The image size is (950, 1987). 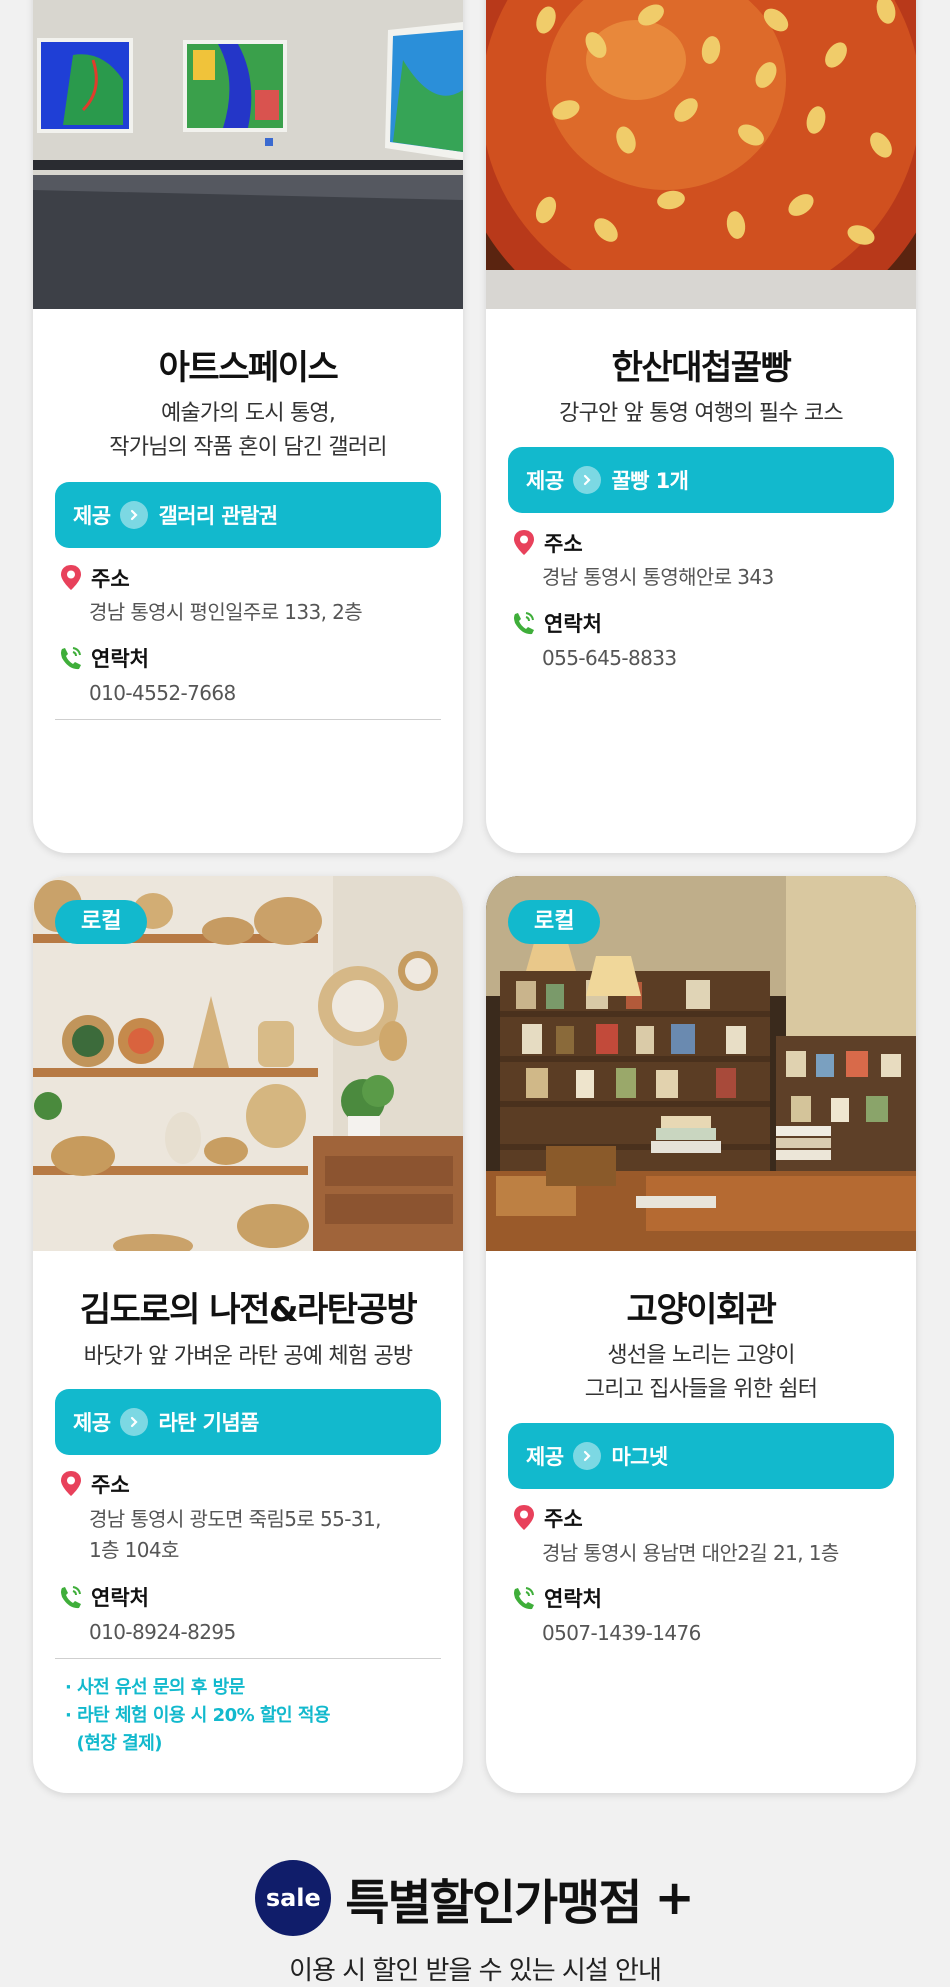 I want to click on address-value-line2: 1층 104호, so click(x=134, y=1550).